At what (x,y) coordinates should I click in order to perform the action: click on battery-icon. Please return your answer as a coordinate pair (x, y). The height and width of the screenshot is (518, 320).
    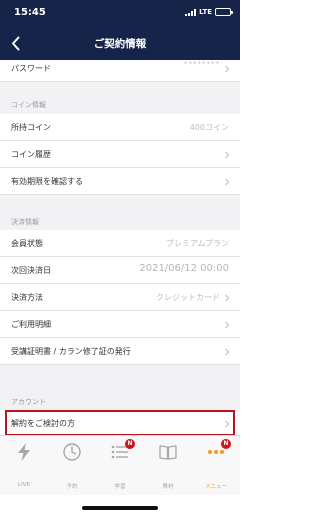
    Looking at the image, I should click on (224, 12).